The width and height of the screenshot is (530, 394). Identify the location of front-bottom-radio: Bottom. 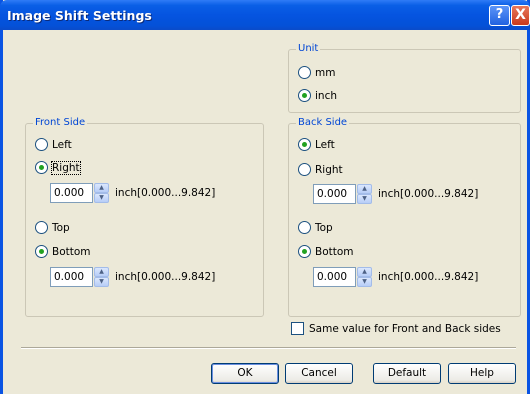
(63, 251).